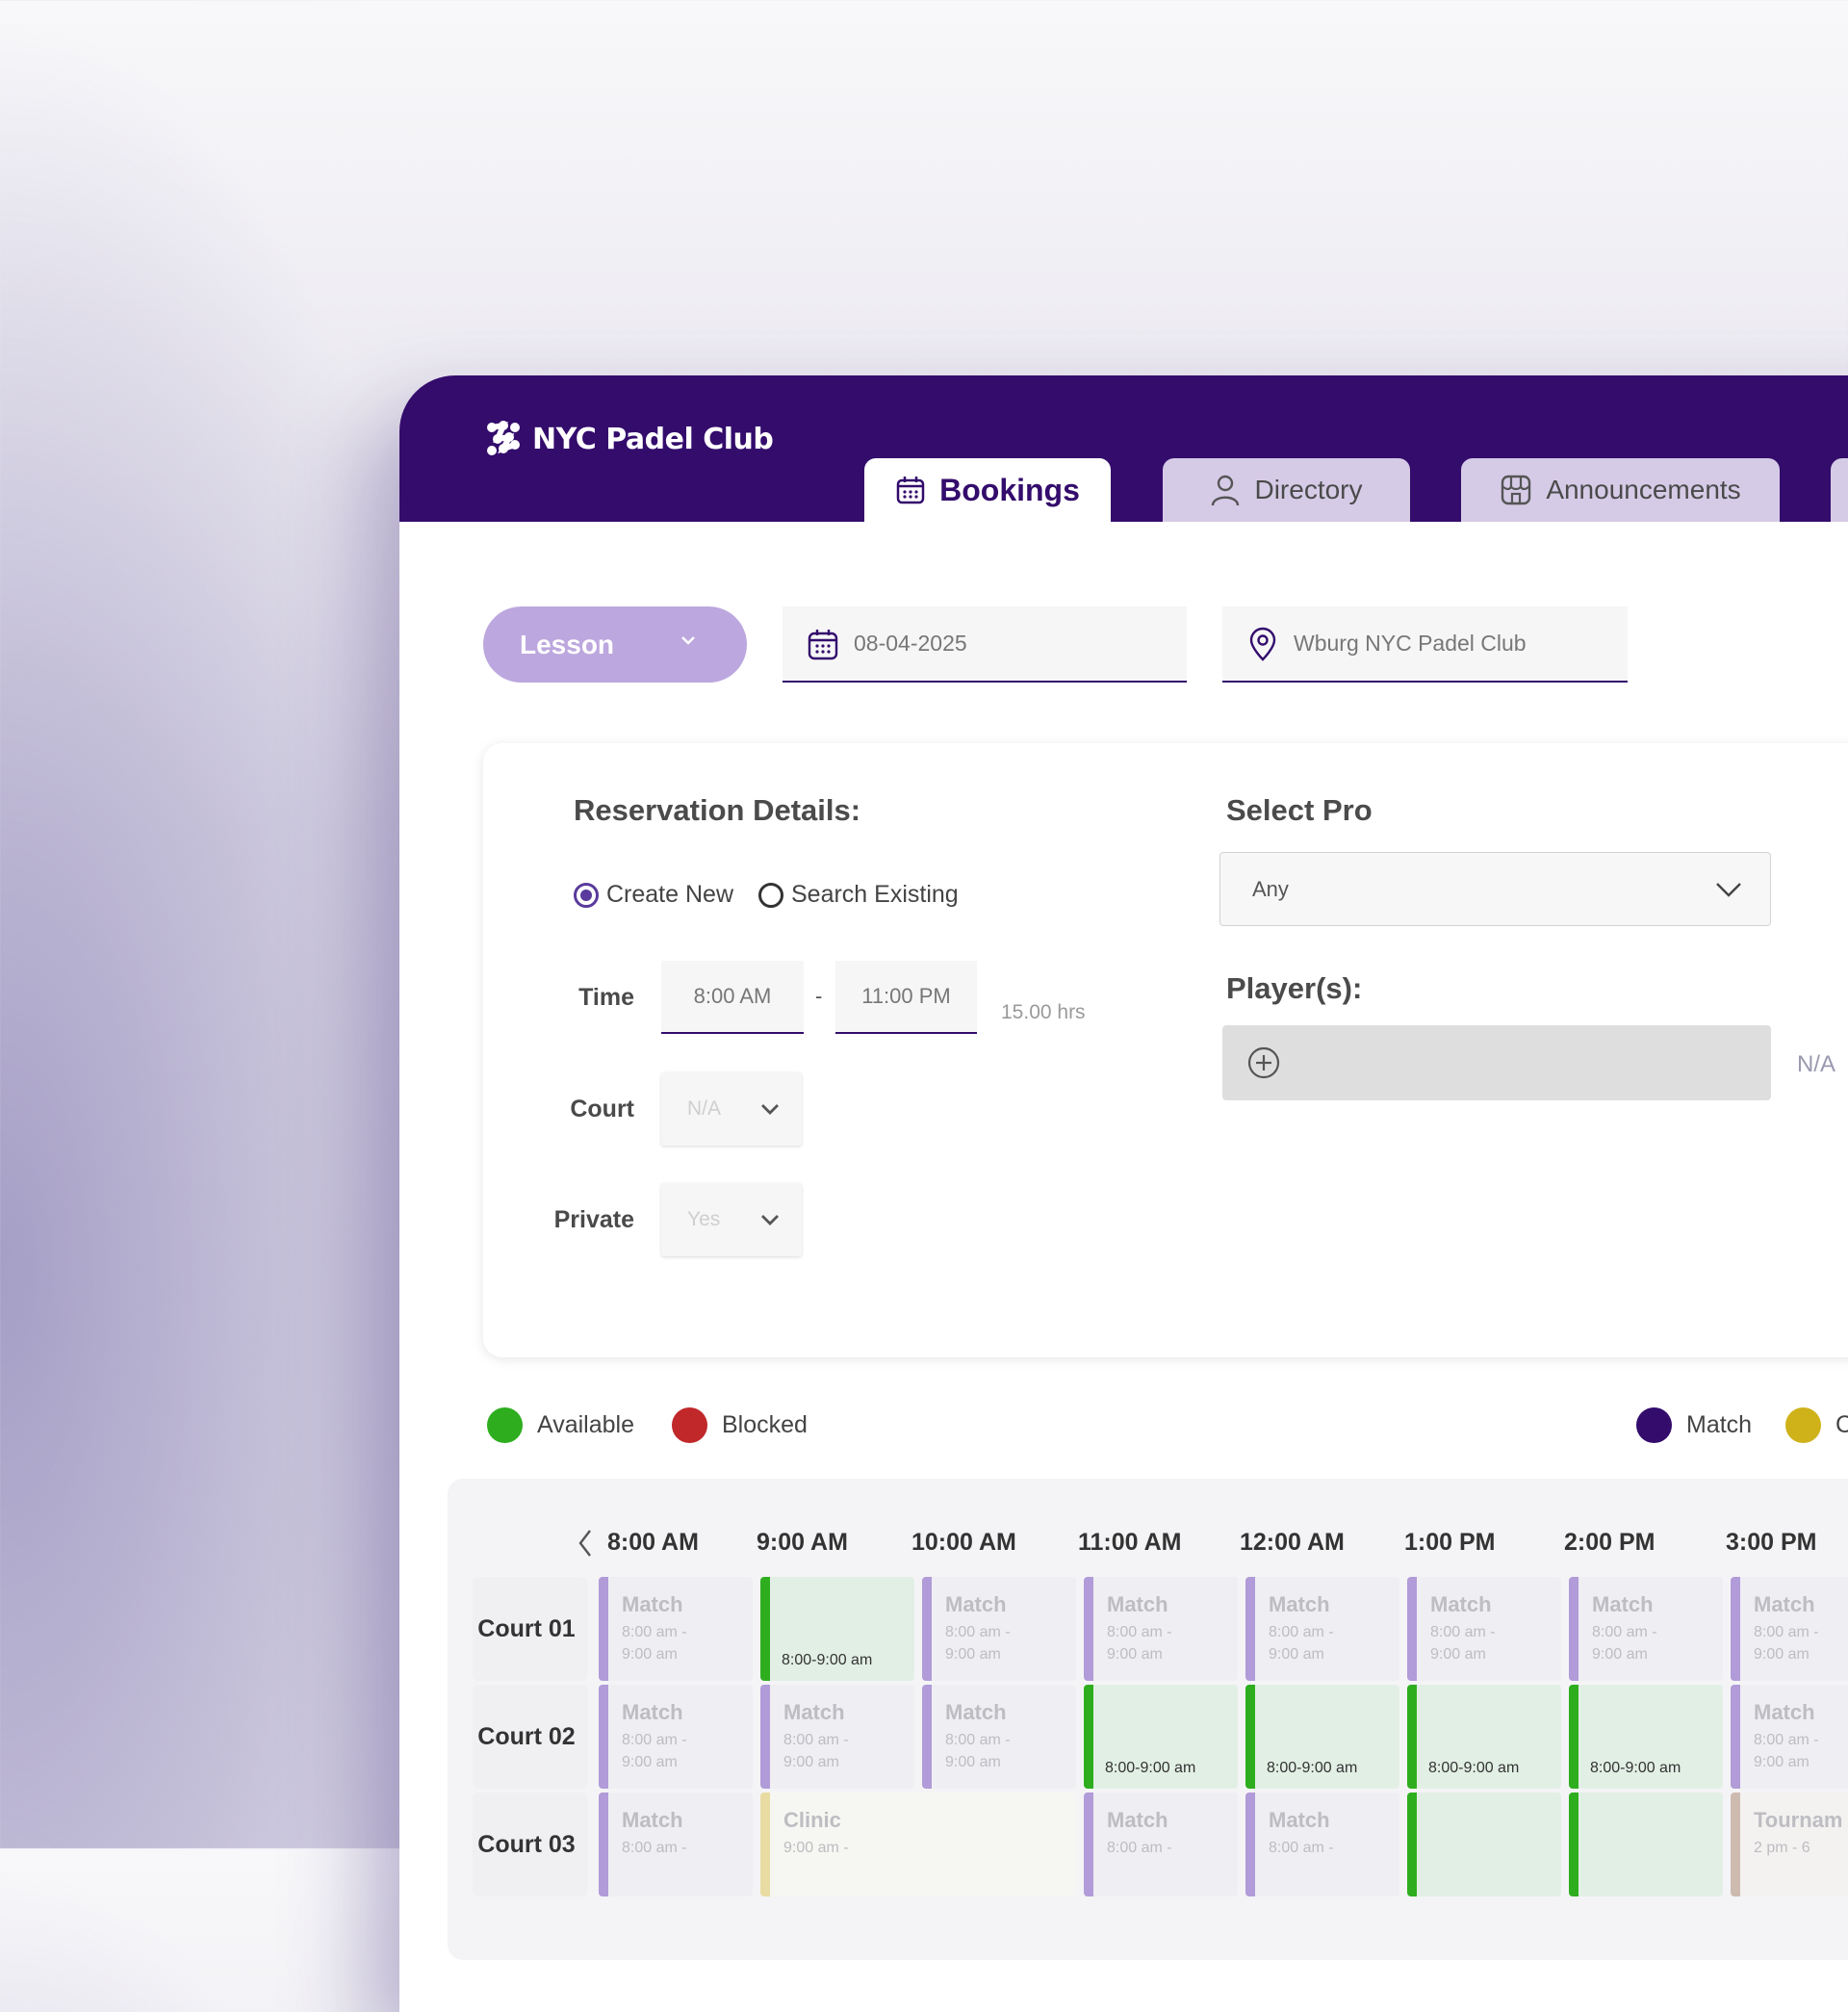  I want to click on private-select: Yes, so click(731, 1219).